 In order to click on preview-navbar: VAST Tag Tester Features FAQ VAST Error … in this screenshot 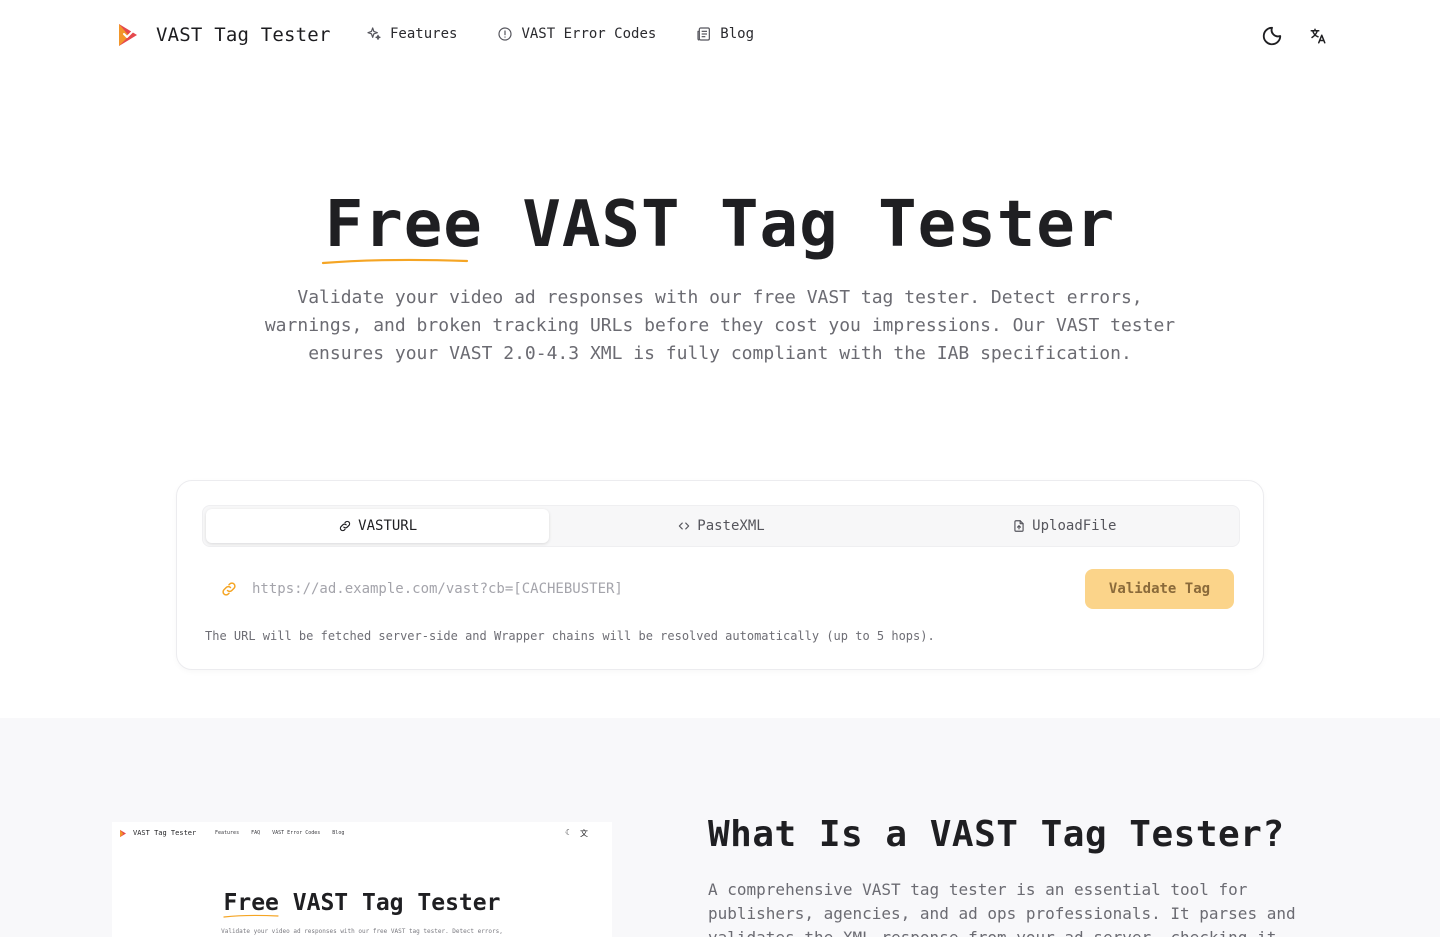, I will do `click(362, 833)`.